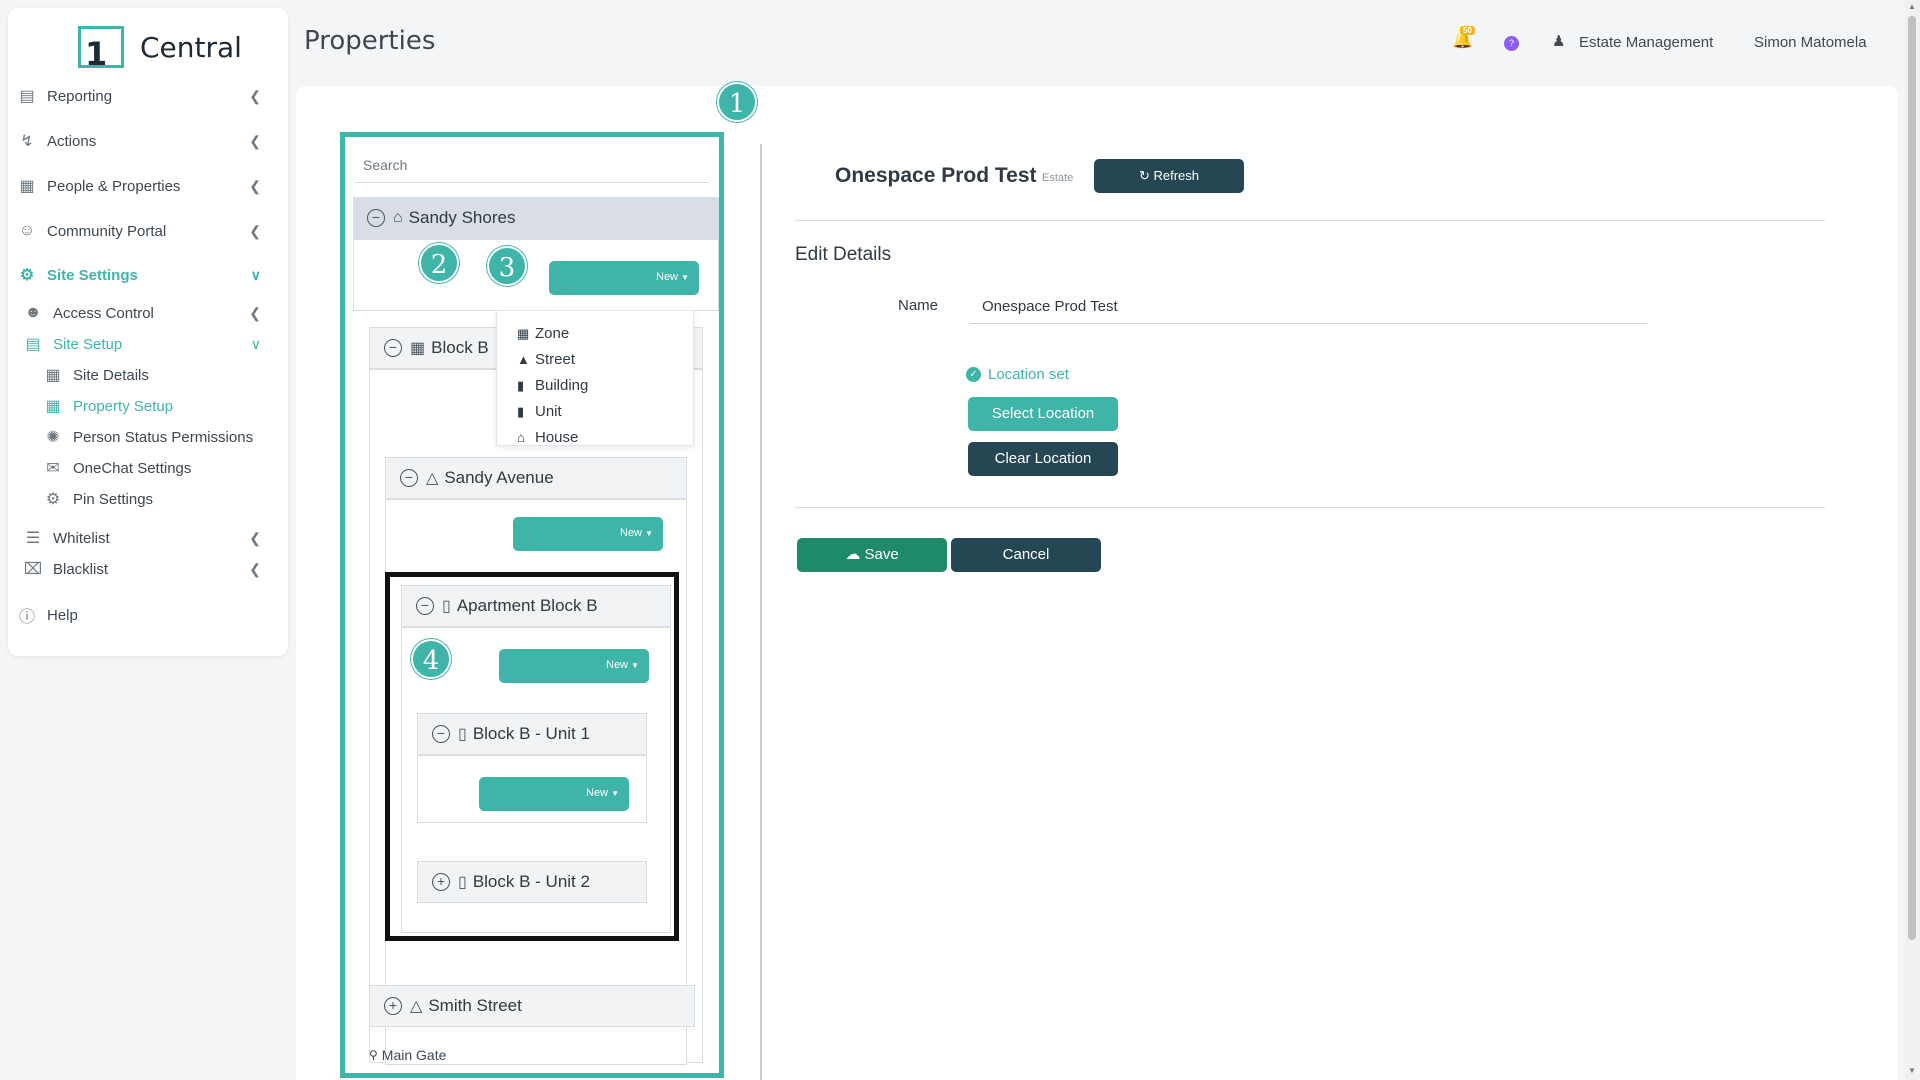 The height and width of the screenshot is (1080, 1920). I want to click on name-label: Name, so click(918, 305).